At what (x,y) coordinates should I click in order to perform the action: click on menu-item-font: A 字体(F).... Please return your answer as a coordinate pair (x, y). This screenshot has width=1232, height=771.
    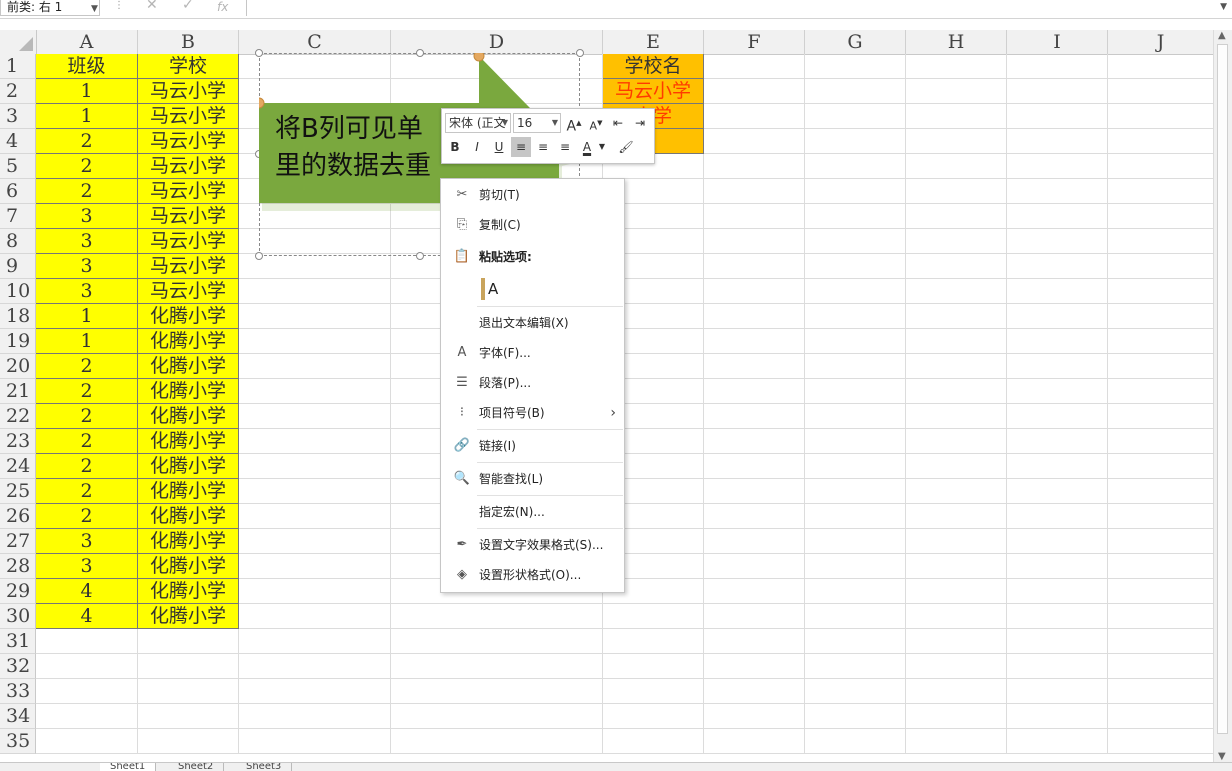
    Looking at the image, I should click on (532, 353).